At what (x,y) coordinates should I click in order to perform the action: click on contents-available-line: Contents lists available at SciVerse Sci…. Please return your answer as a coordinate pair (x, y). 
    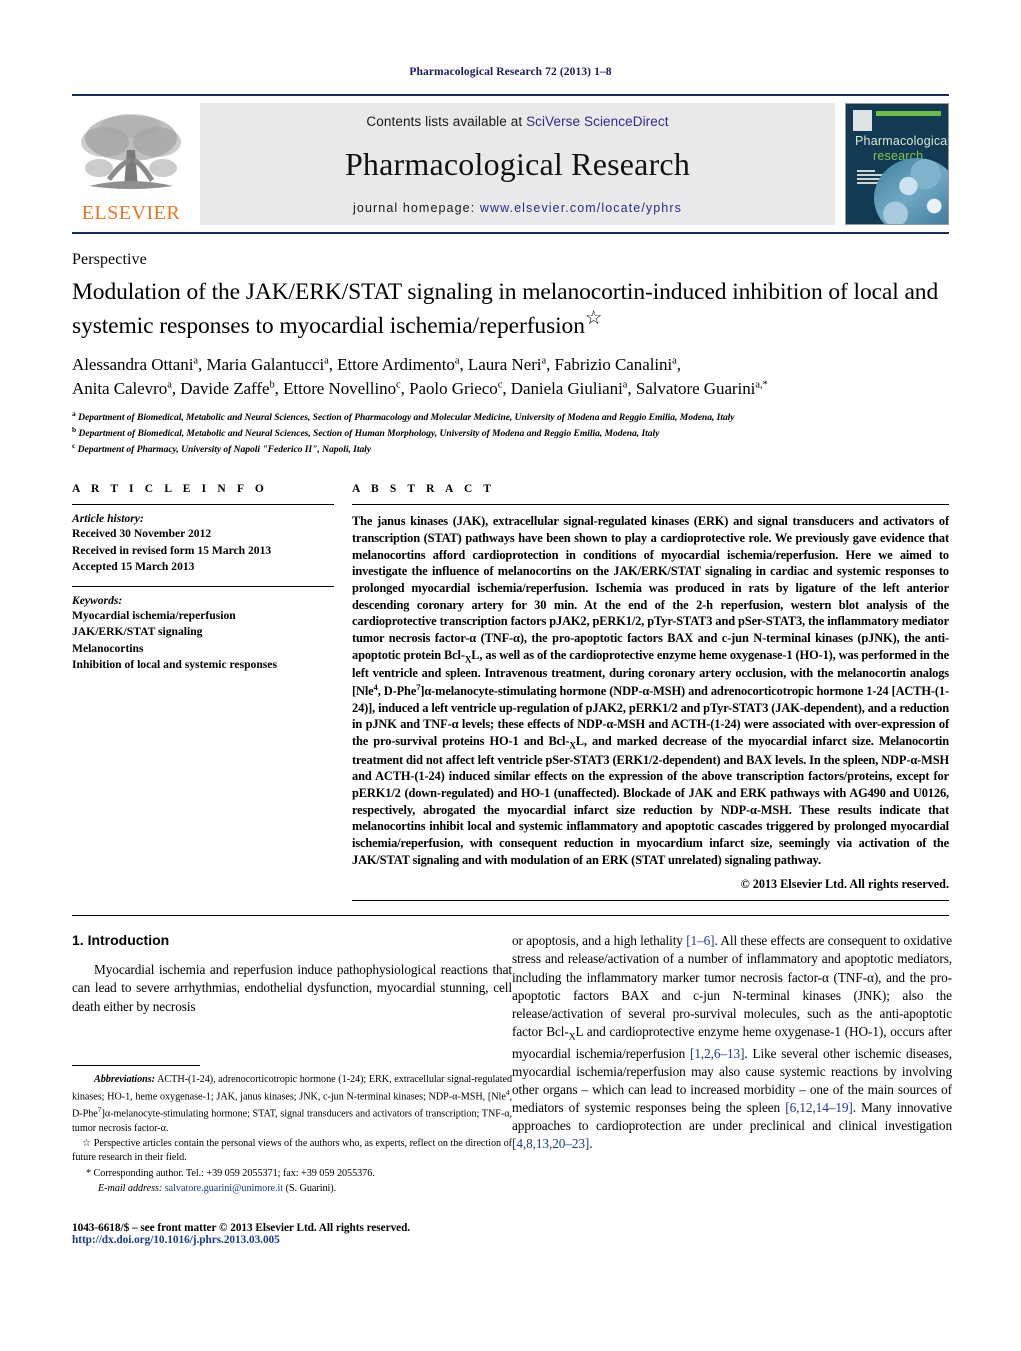
    Looking at the image, I should click on (517, 121).